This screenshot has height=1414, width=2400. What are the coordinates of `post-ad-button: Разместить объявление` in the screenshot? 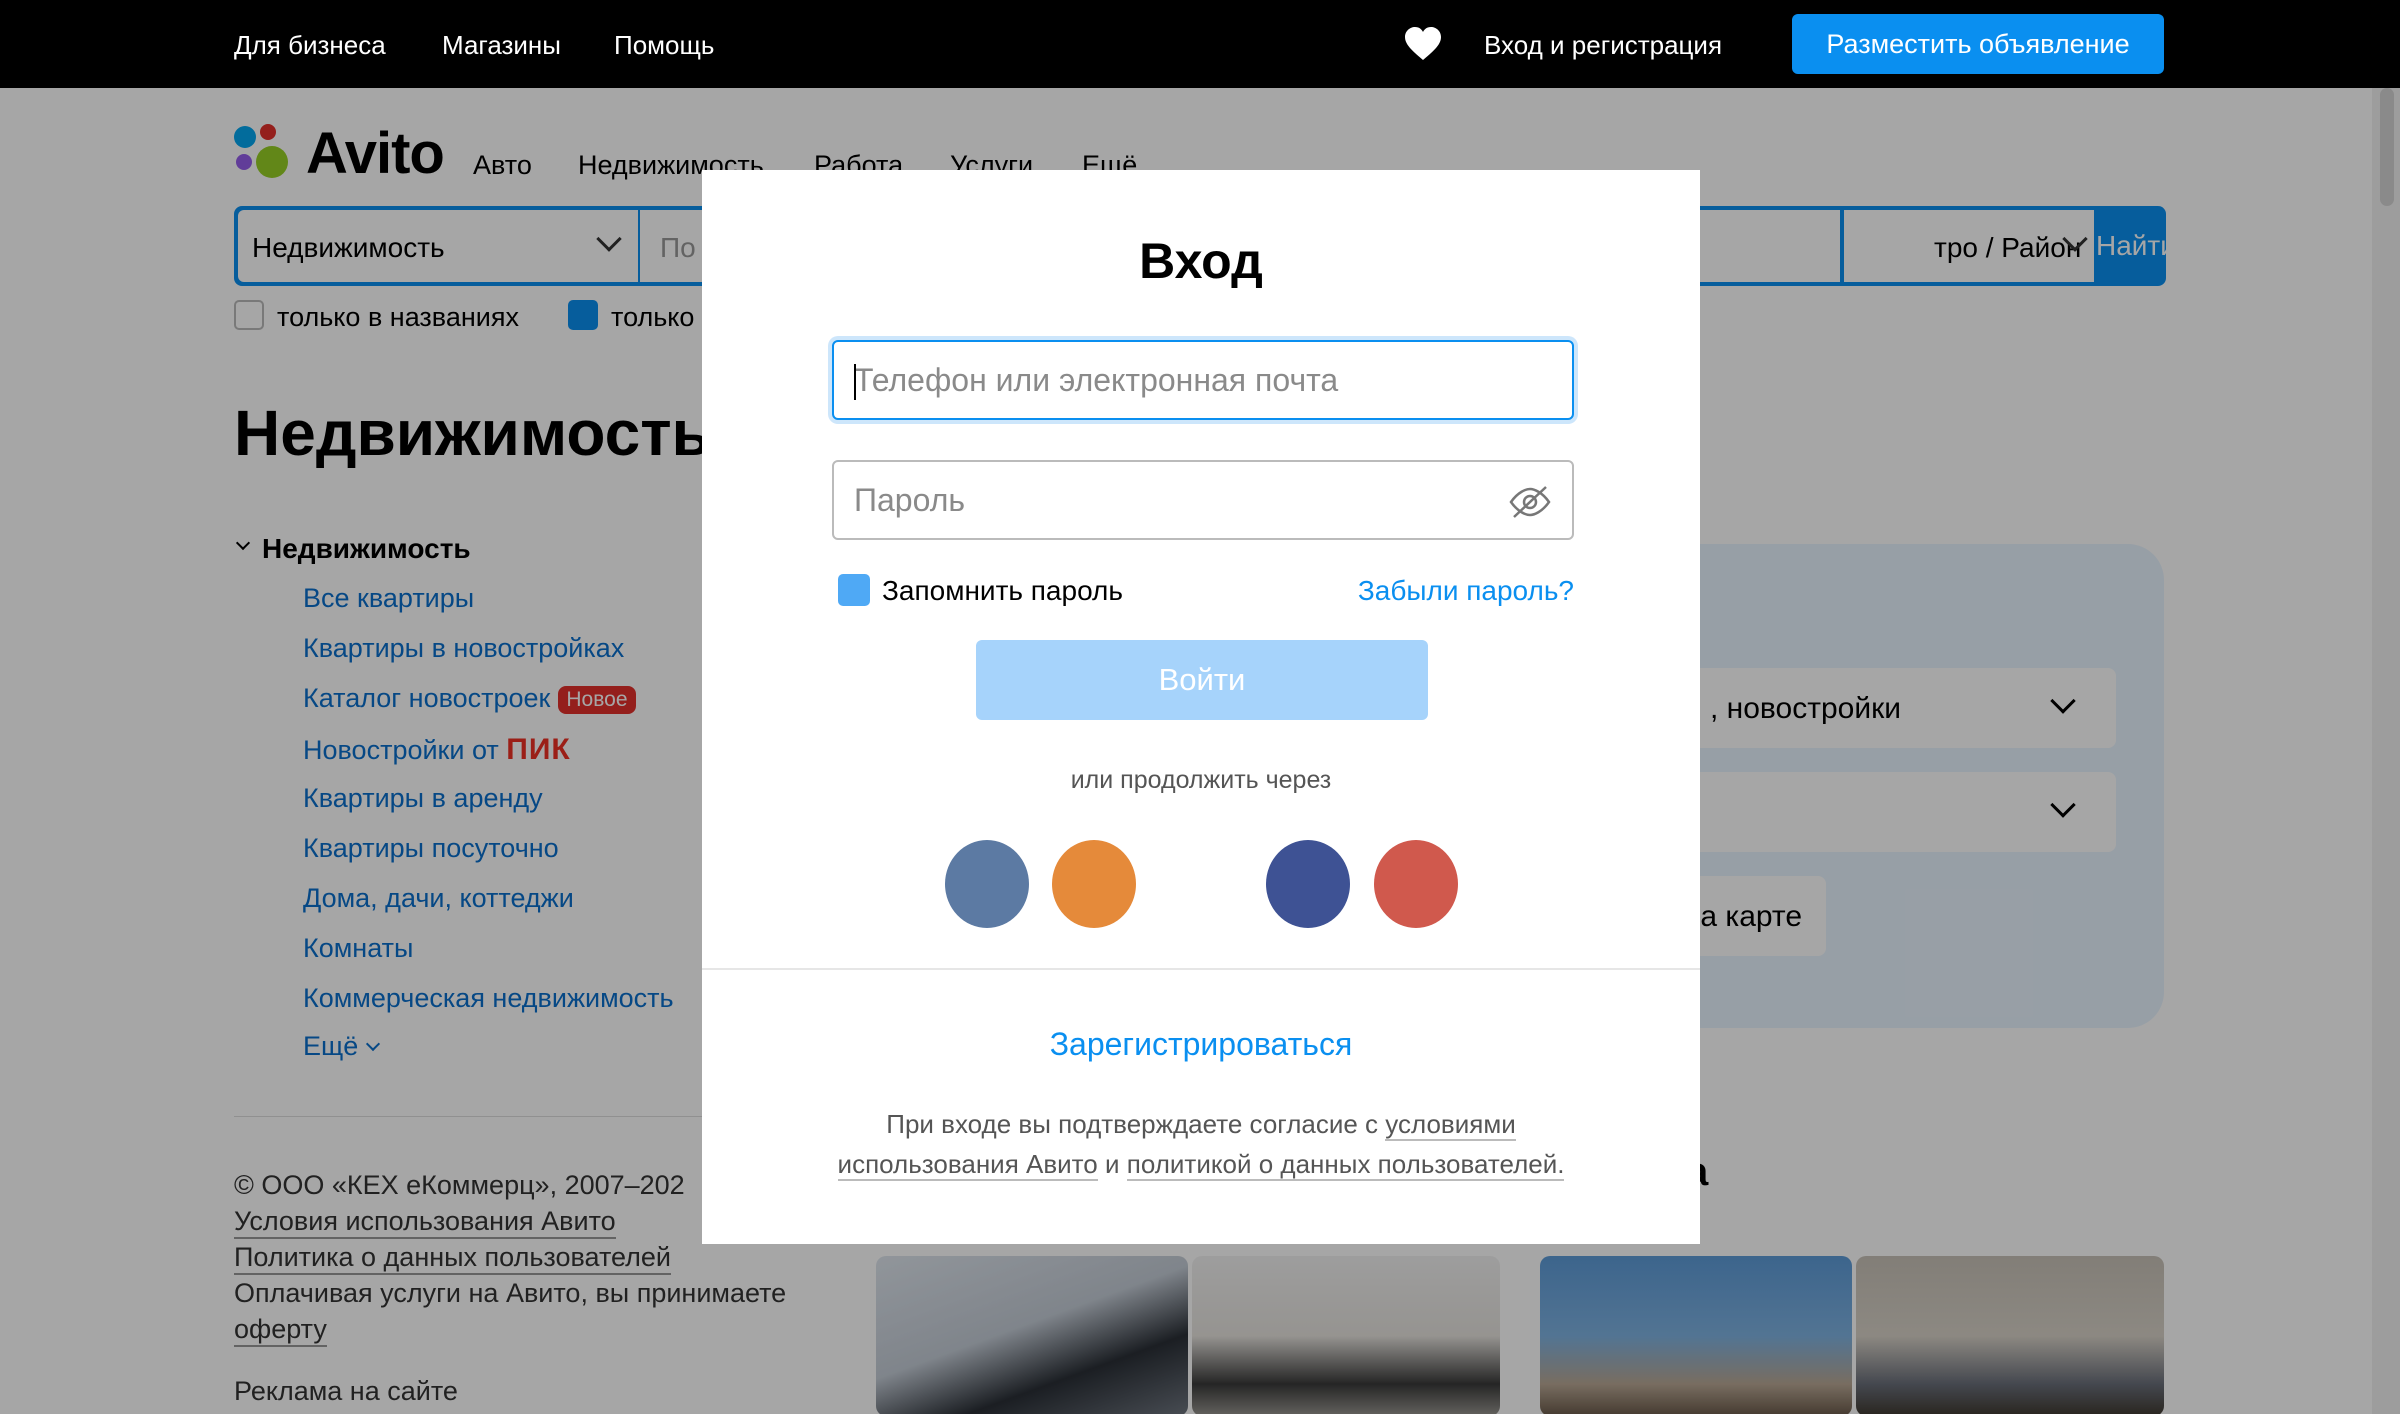 It's located at (1978, 44).